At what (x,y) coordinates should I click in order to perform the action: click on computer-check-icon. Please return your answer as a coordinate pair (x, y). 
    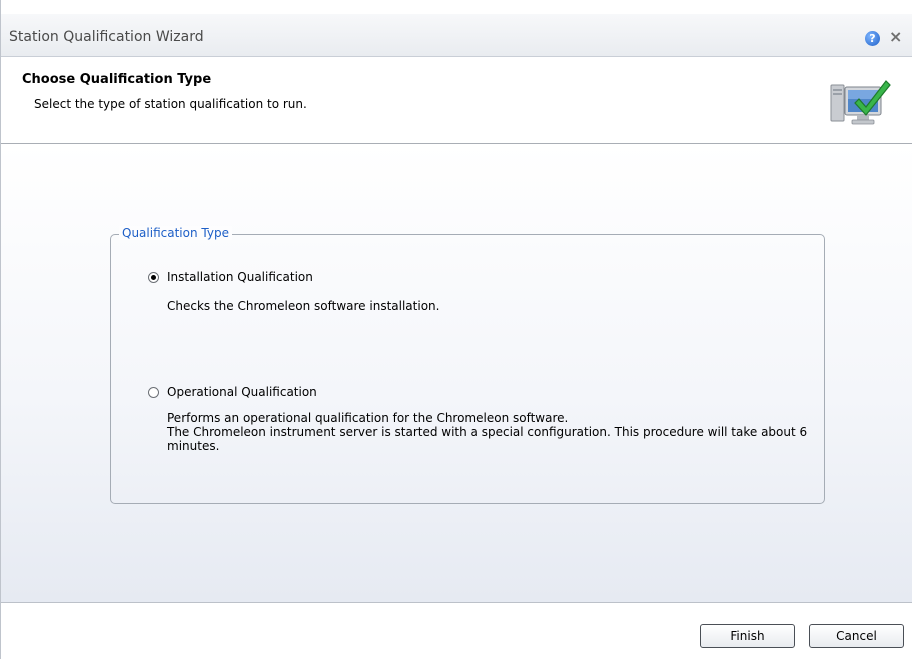
    Looking at the image, I should click on (860, 102).